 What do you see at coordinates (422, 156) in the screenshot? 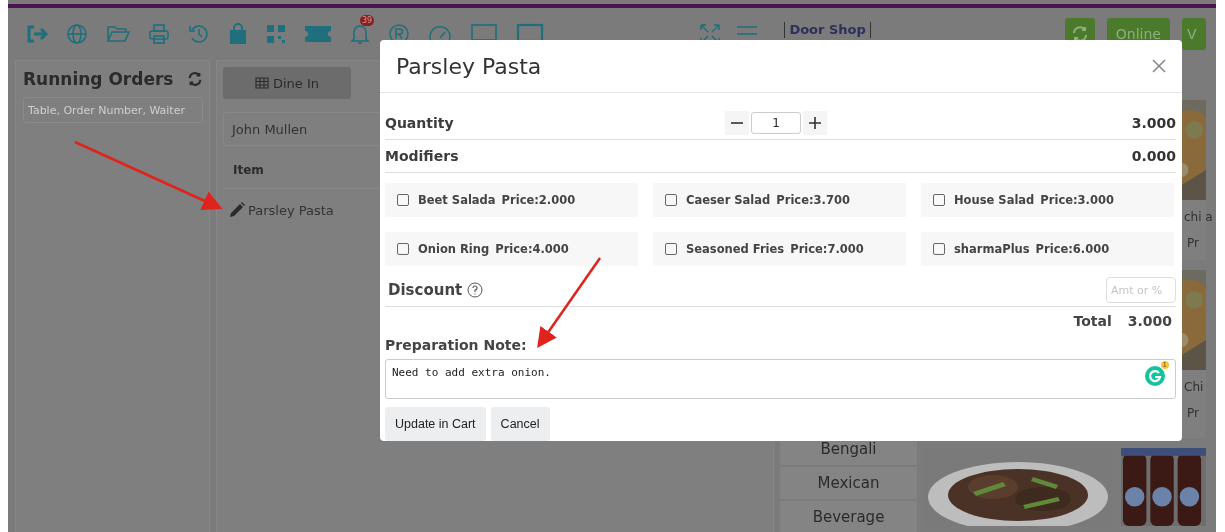
I see `modifiers-label: Modifiers` at bounding box center [422, 156].